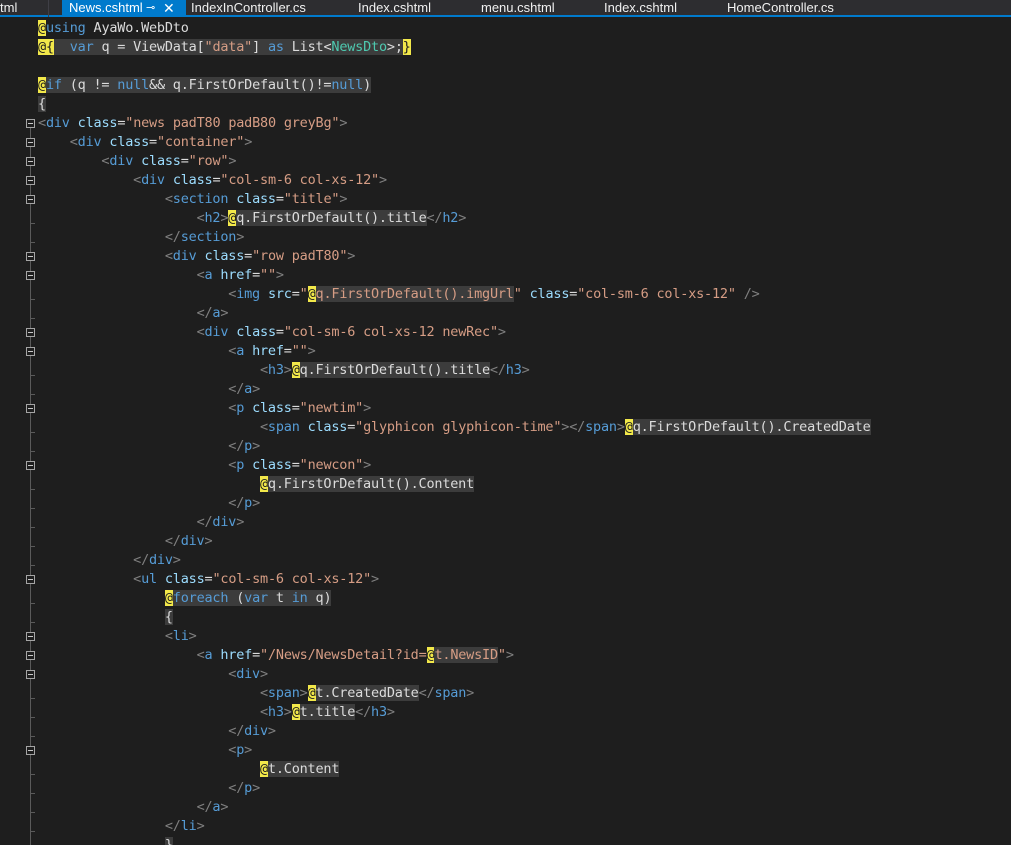 The width and height of the screenshot is (1011, 845). What do you see at coordinates (185, 598) in the screenshot?
I see `code-line: @foreach (var t in q)` at bounding box center [185, 598].